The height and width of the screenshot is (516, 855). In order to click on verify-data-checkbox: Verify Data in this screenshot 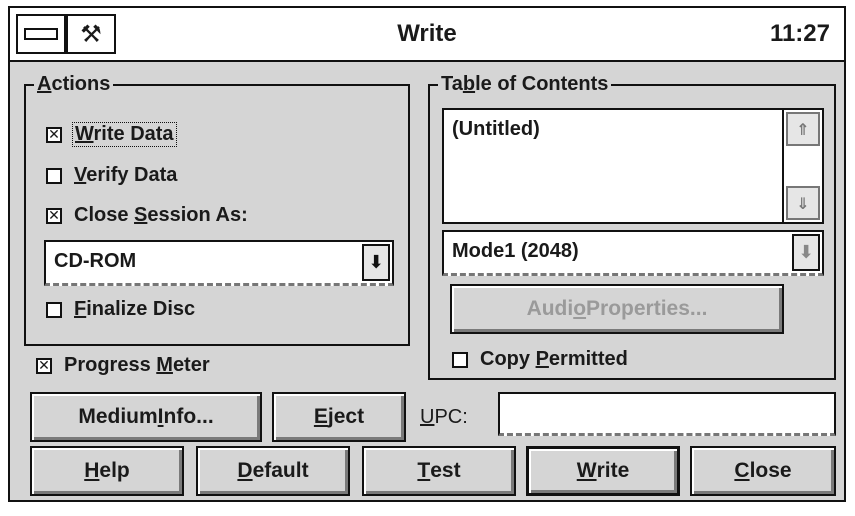, I will do `click(112, 175)`.